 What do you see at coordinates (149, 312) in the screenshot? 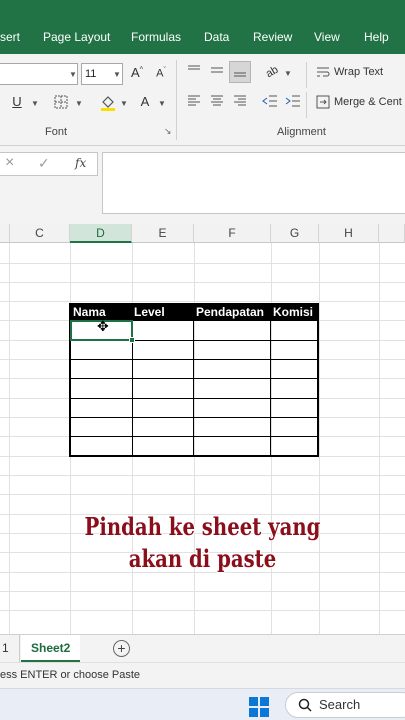
I see `table-header-level: Level` at bounding box center [149, 312].